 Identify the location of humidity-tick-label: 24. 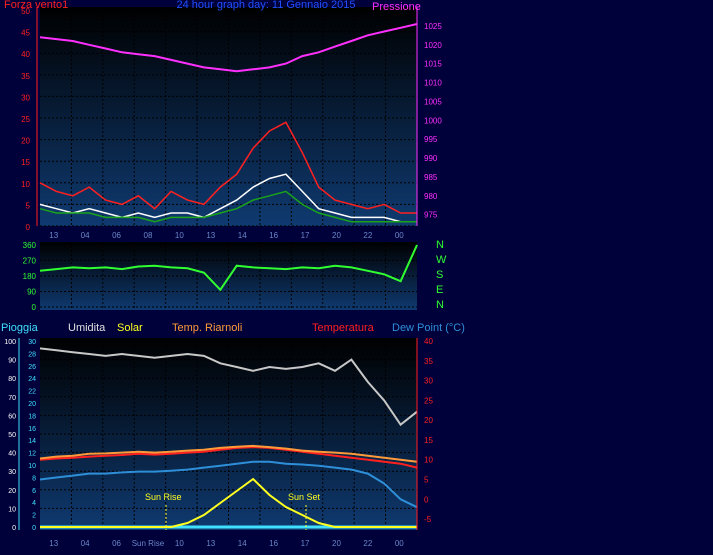
(32, 379).